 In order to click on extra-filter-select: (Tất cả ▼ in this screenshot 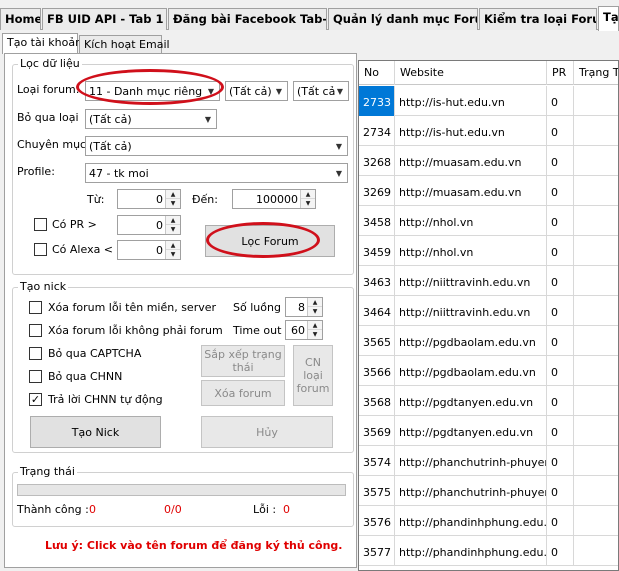, I will do `click(321, 91)`.